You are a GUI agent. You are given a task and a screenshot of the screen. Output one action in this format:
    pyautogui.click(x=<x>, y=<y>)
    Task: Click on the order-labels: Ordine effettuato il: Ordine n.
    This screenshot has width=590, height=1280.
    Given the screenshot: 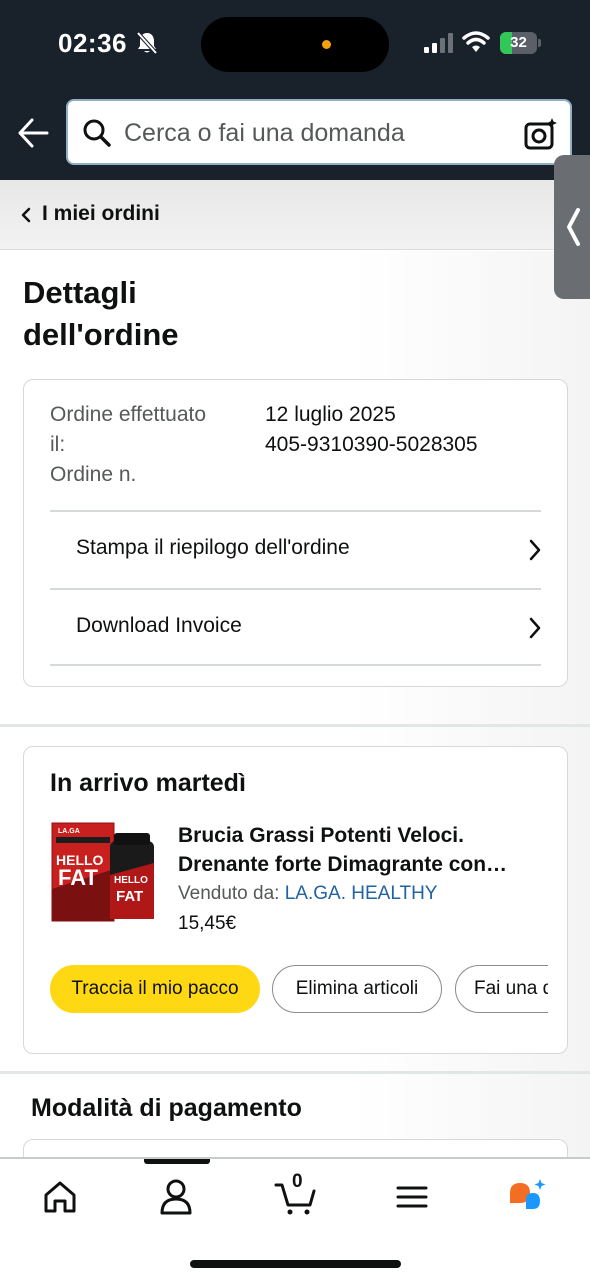 What is the action you would take?
    pyautogui.click(x=145, y=445)
    